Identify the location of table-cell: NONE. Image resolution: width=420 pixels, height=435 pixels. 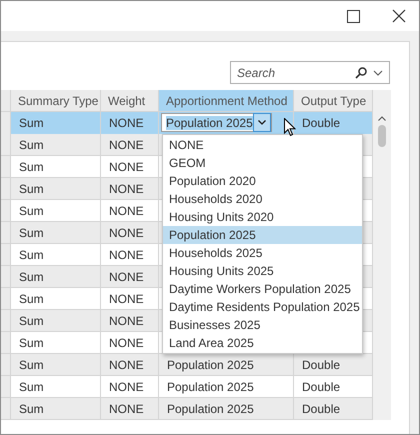
(130, 409).